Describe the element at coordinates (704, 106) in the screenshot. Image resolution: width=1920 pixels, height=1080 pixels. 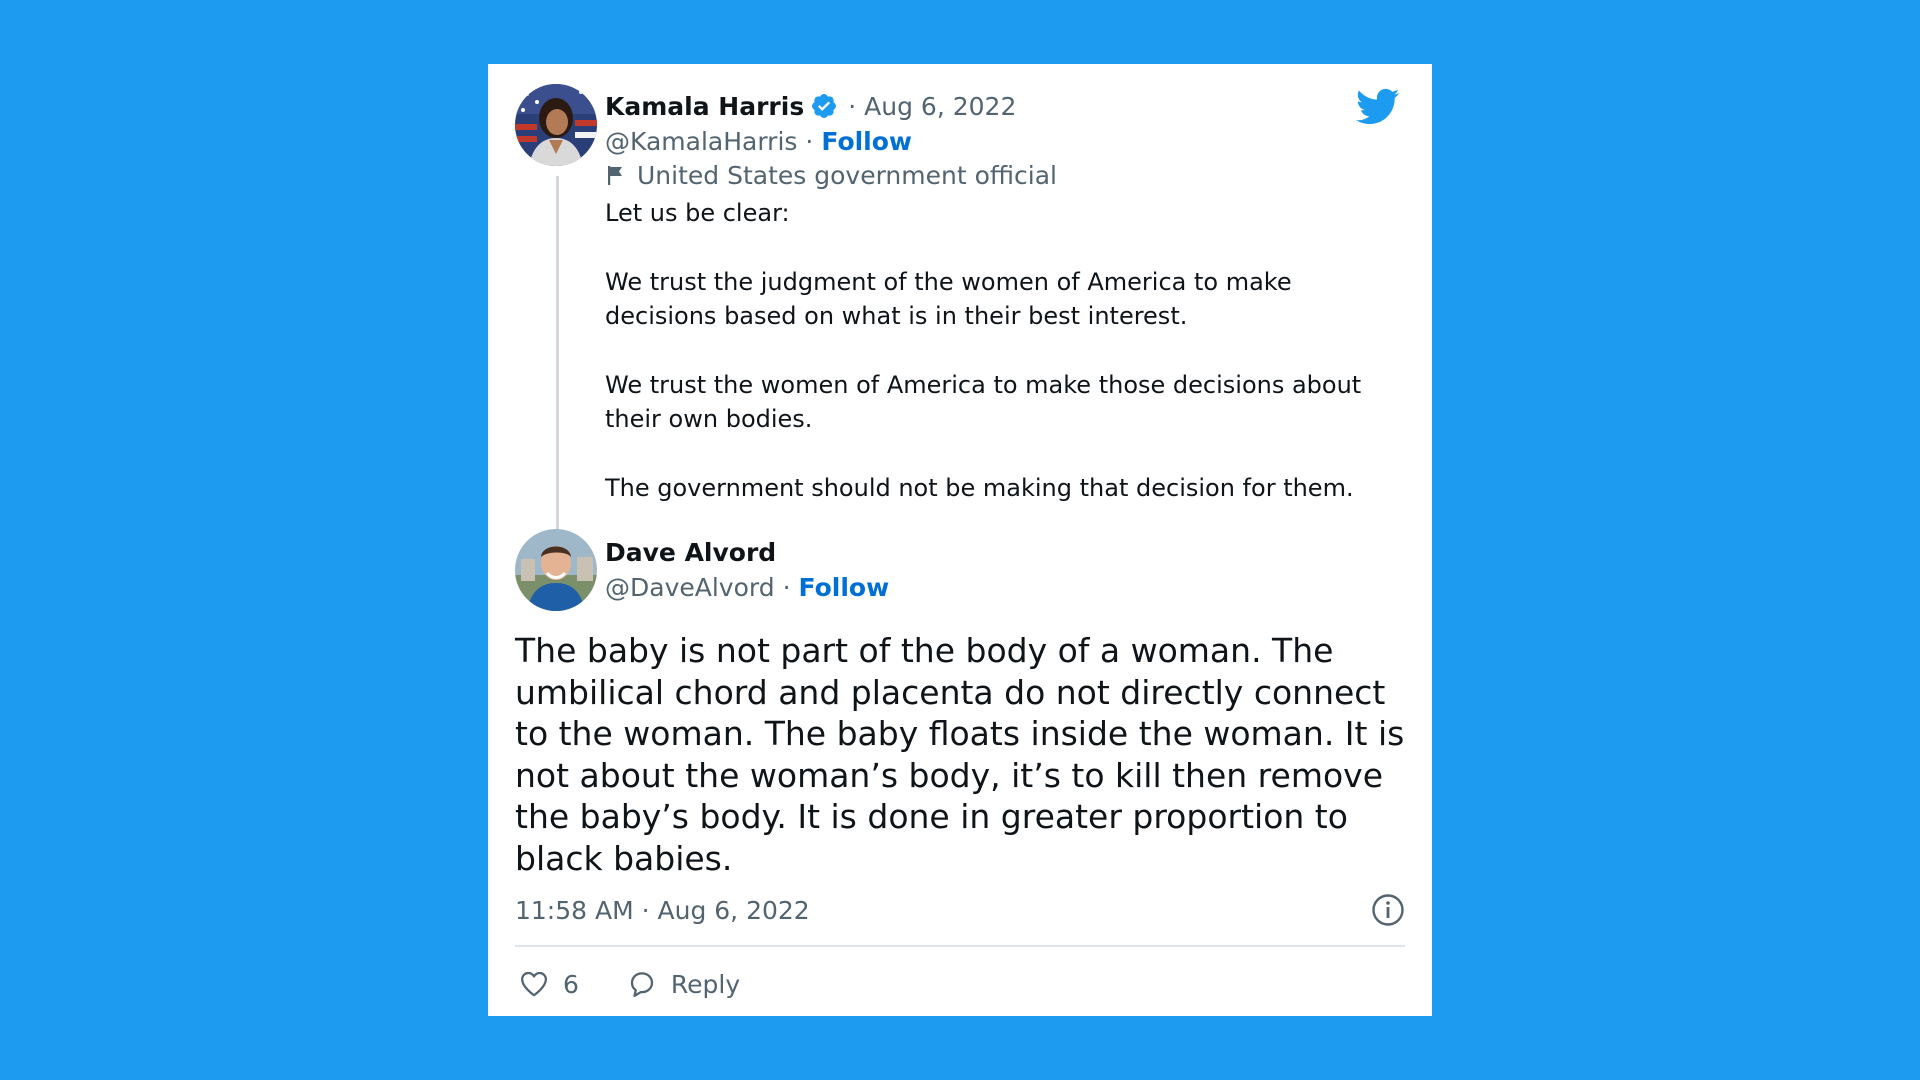
I see `author-name: Kamala Harris` at that location.